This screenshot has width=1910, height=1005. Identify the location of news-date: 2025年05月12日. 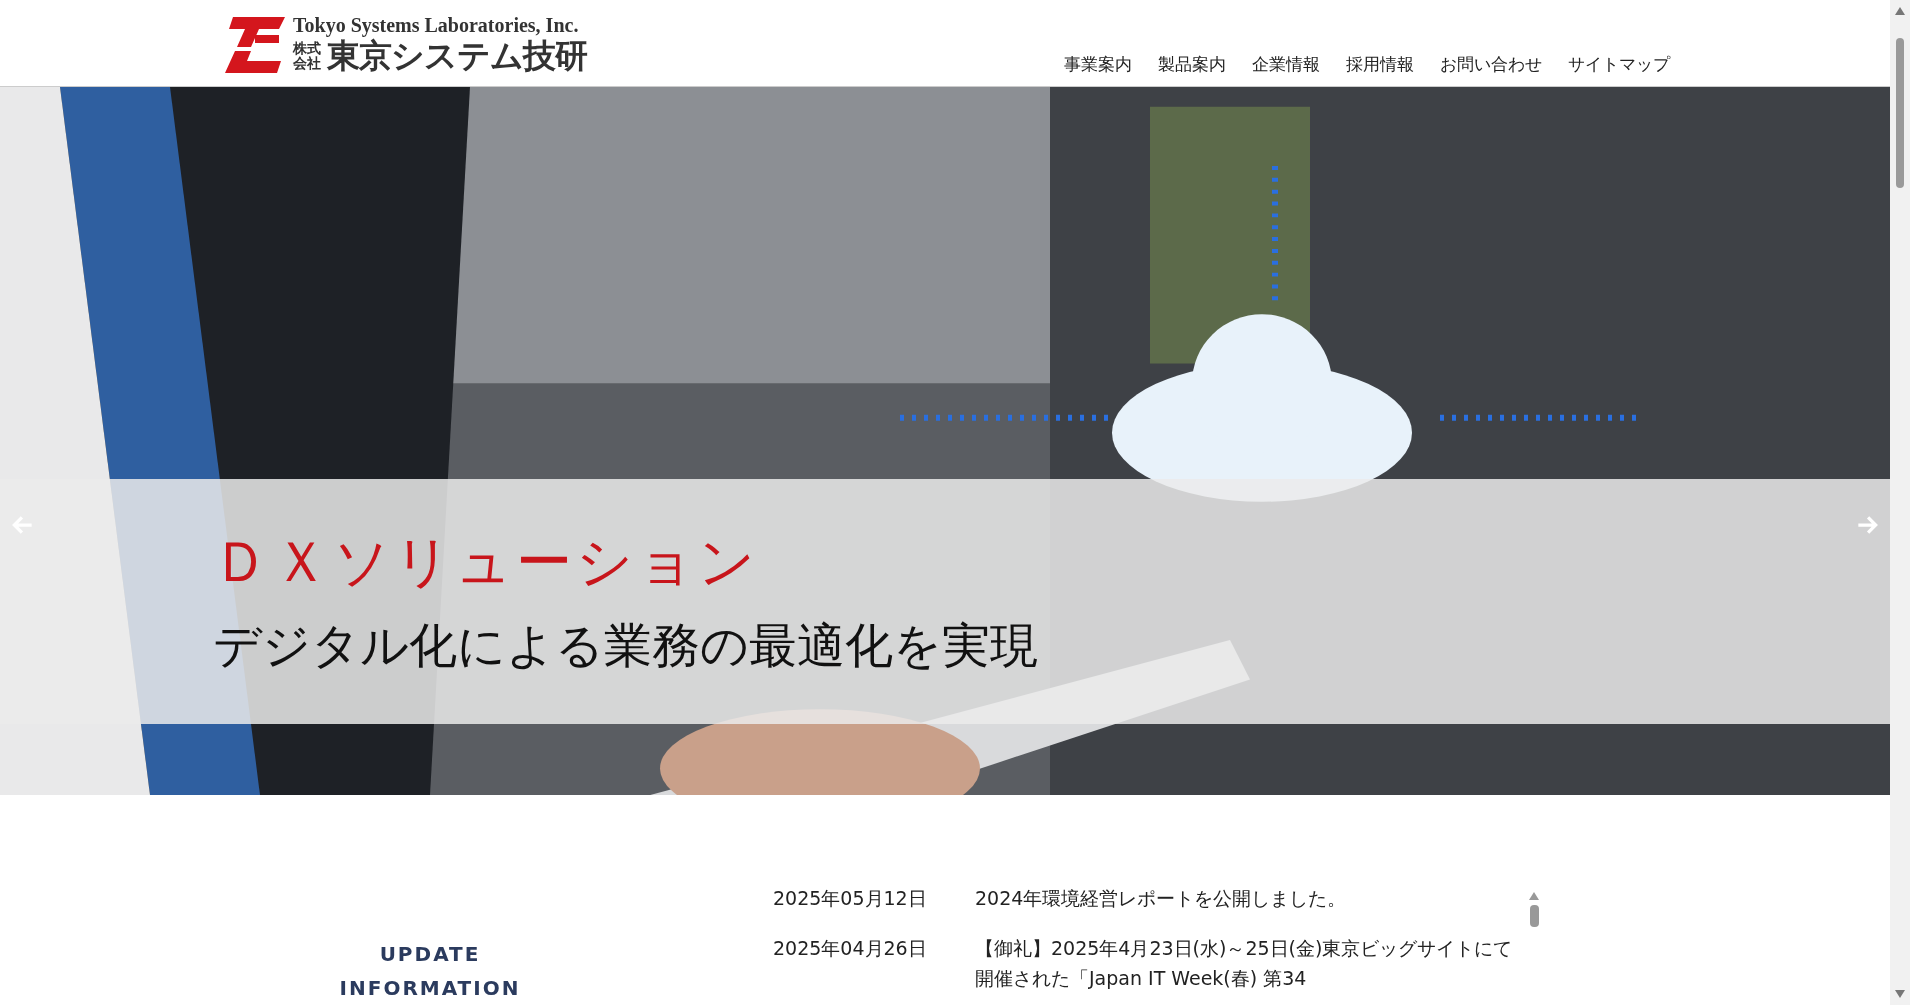
(850, 898).